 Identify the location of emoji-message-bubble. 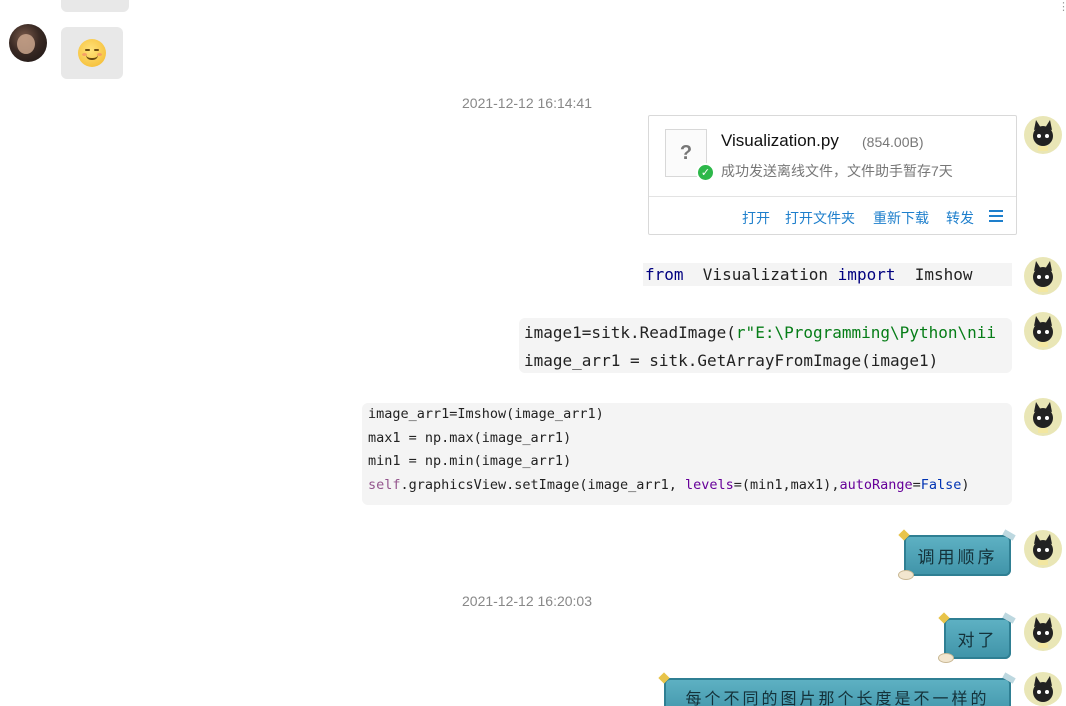
(92, 53).